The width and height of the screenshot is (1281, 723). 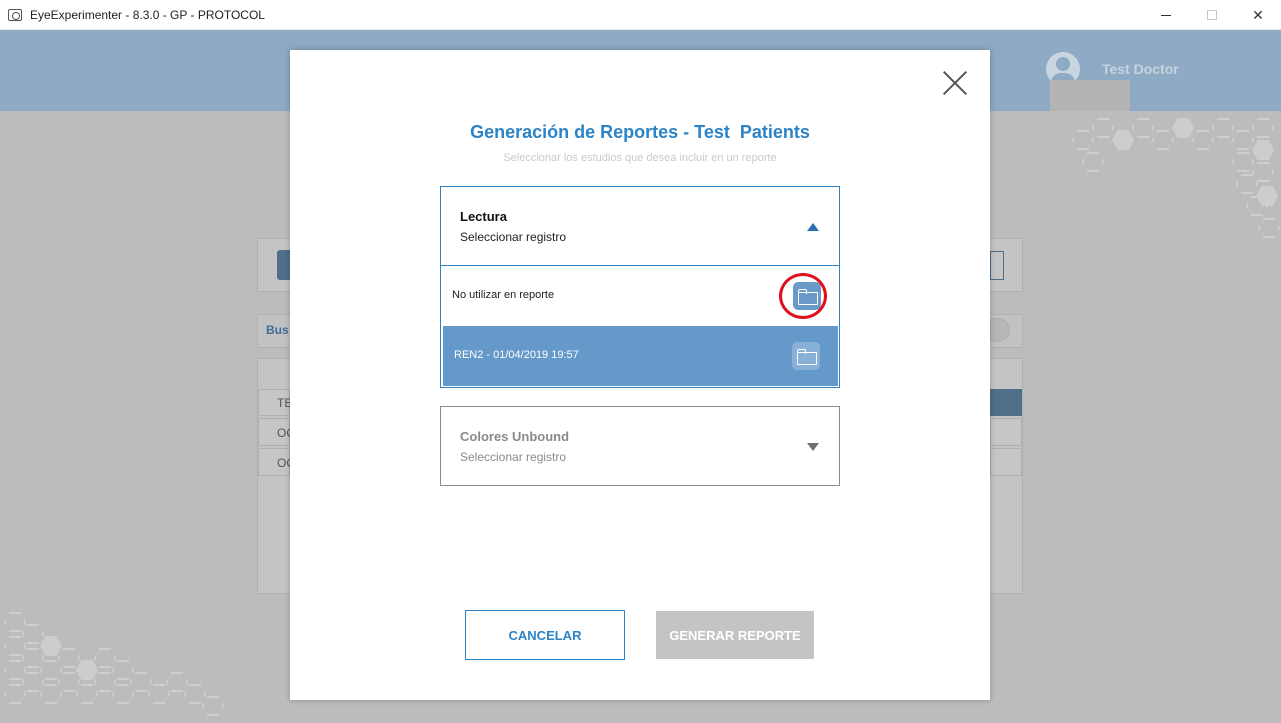 What do you see at coordinates (997, 265) in the screenshot?
I see `background-button-outline` at bounding box center [997, 265].